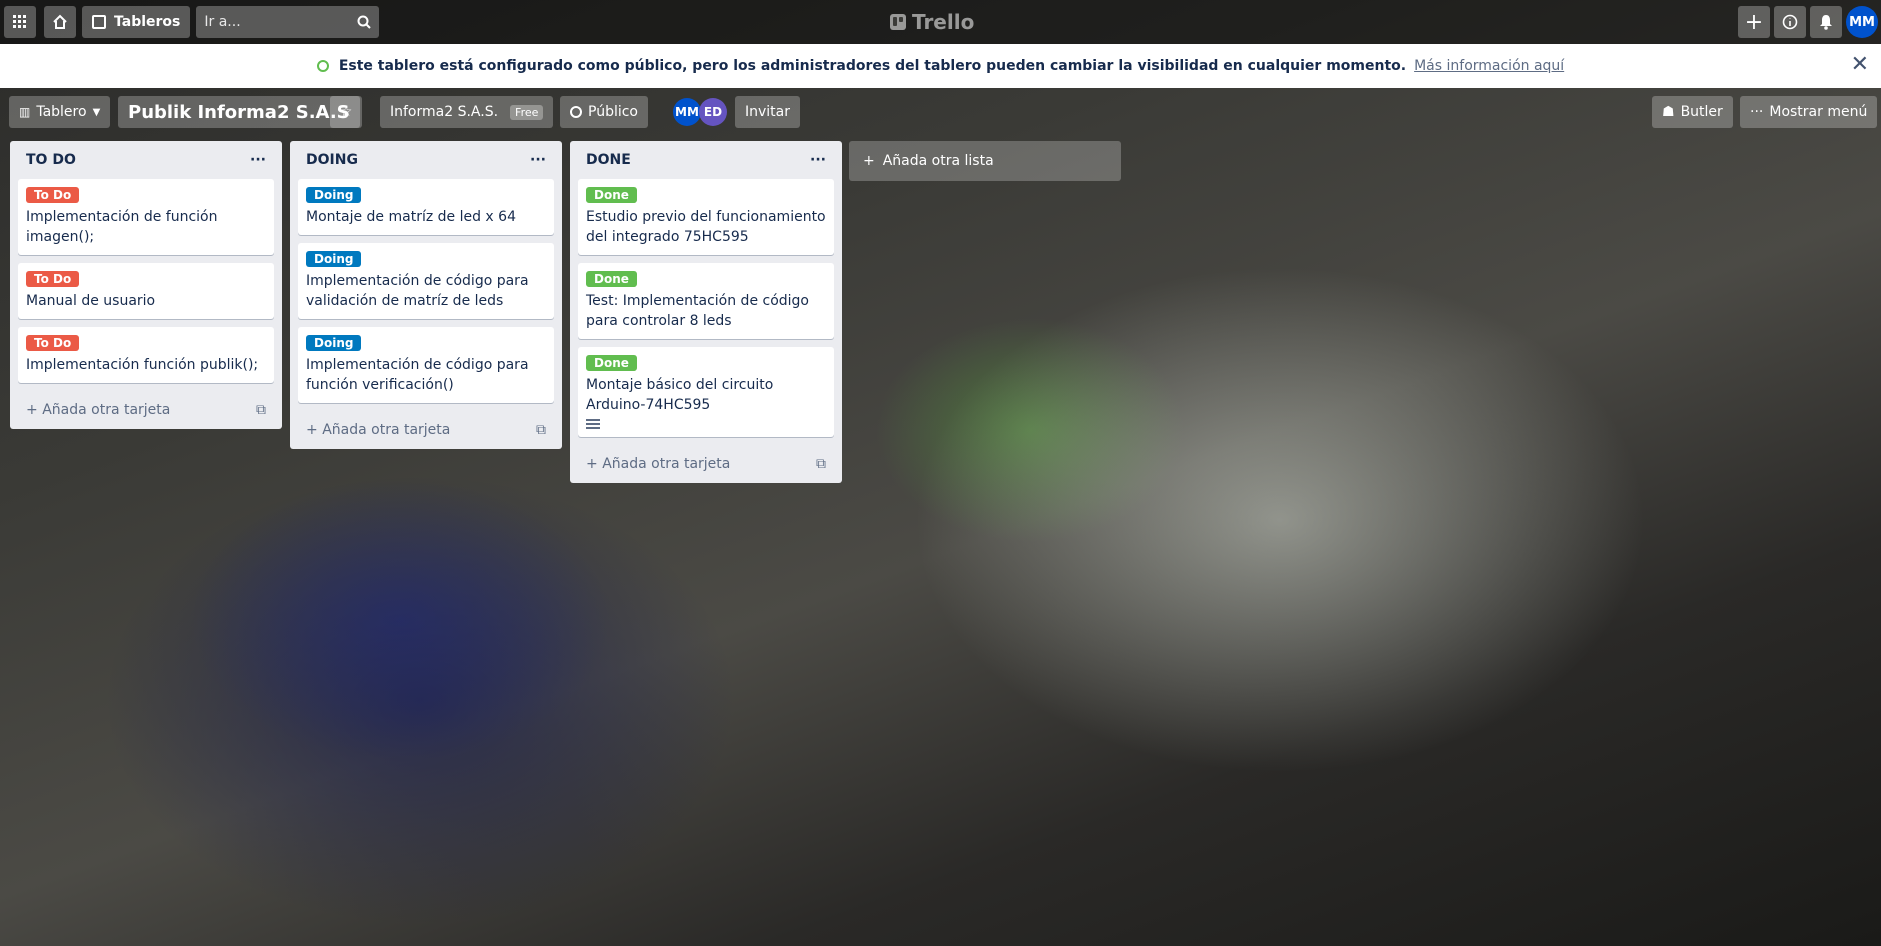 This screenshot has height=946, width=1881. I want to click on card-title: Manual de usuario, so click(91, 301).